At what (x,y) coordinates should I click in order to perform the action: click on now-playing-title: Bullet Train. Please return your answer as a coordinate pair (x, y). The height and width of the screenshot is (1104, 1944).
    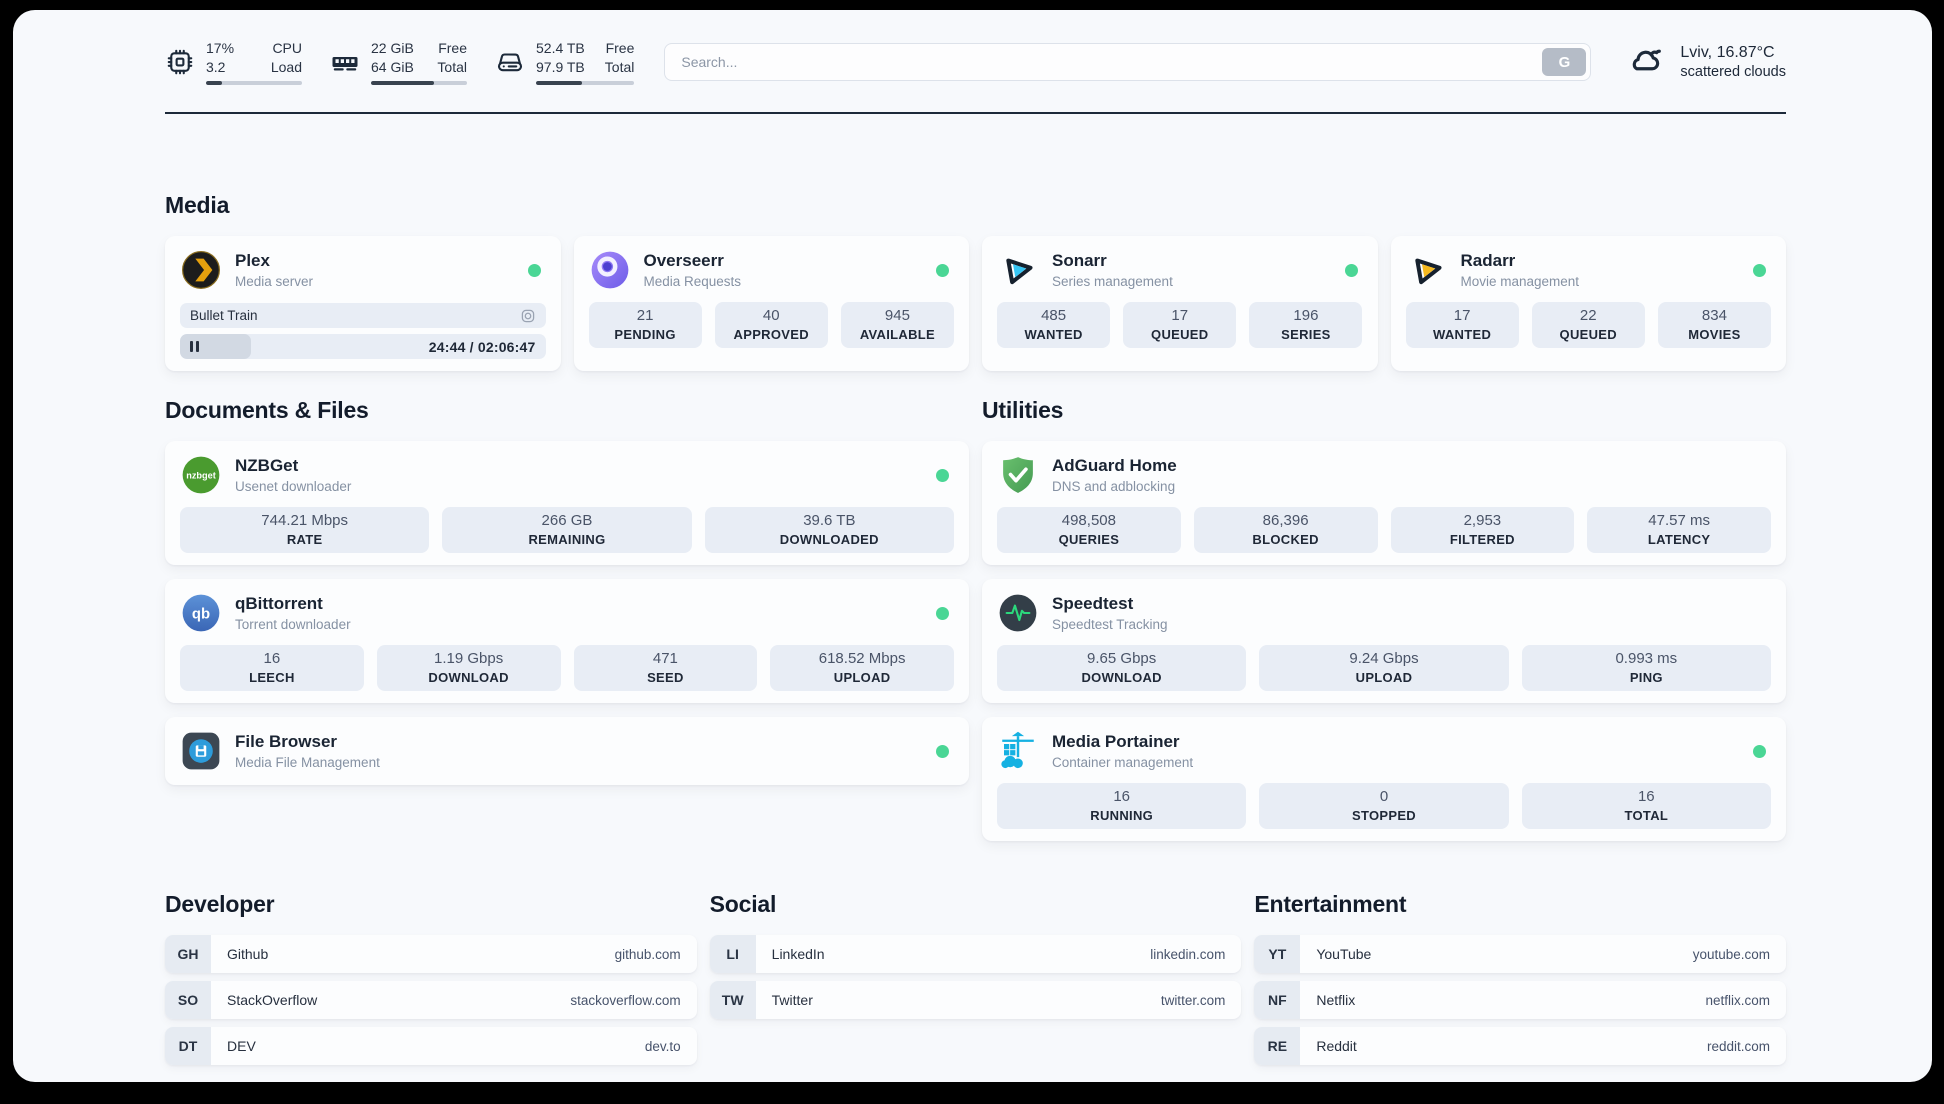
    Looking at the image, I should click on (224, 315).